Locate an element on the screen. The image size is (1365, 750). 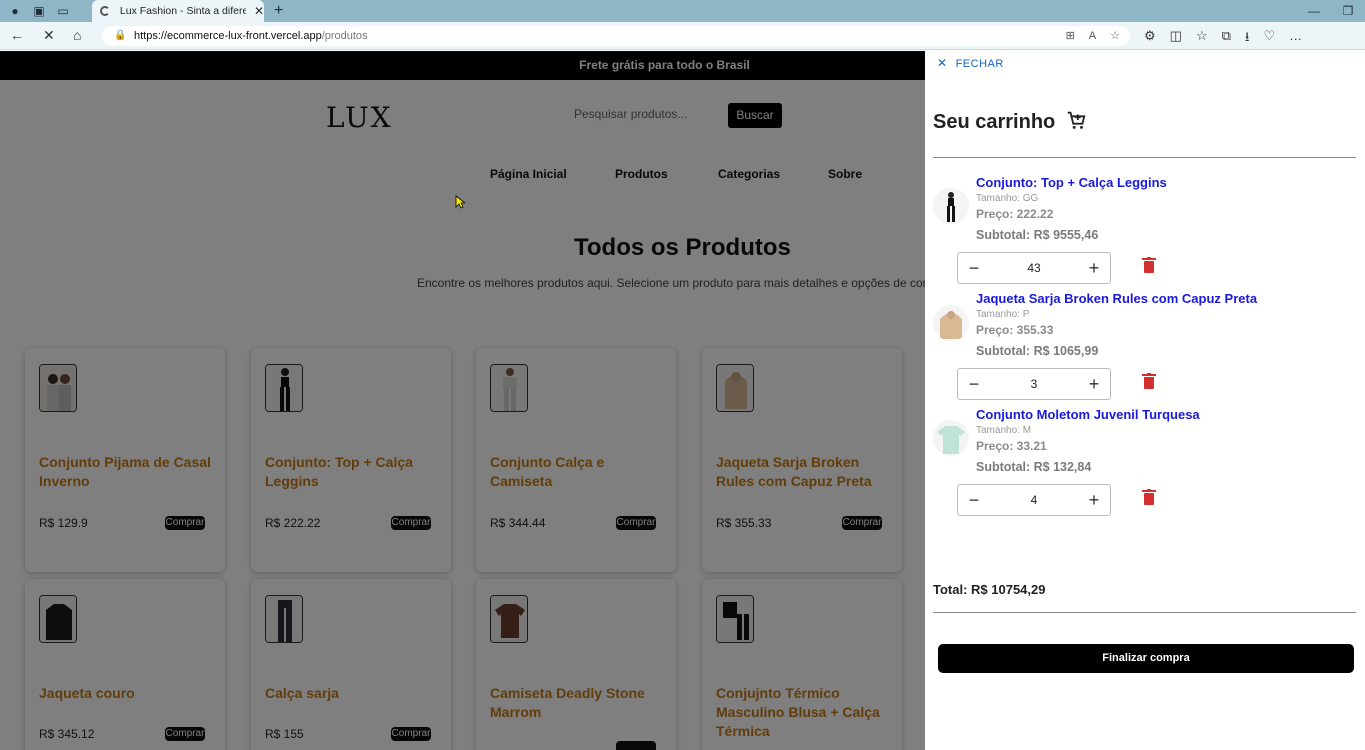
url-path: /produtos is located at coordinates (344, 36).